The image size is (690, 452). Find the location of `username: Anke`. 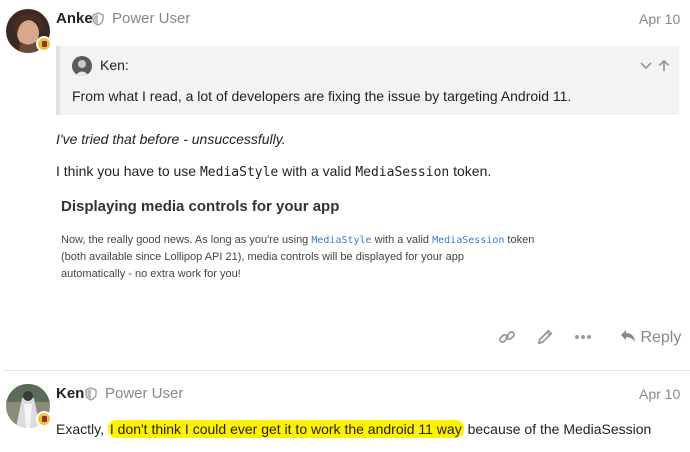

username: Anke is located at coordinates (74, 18).